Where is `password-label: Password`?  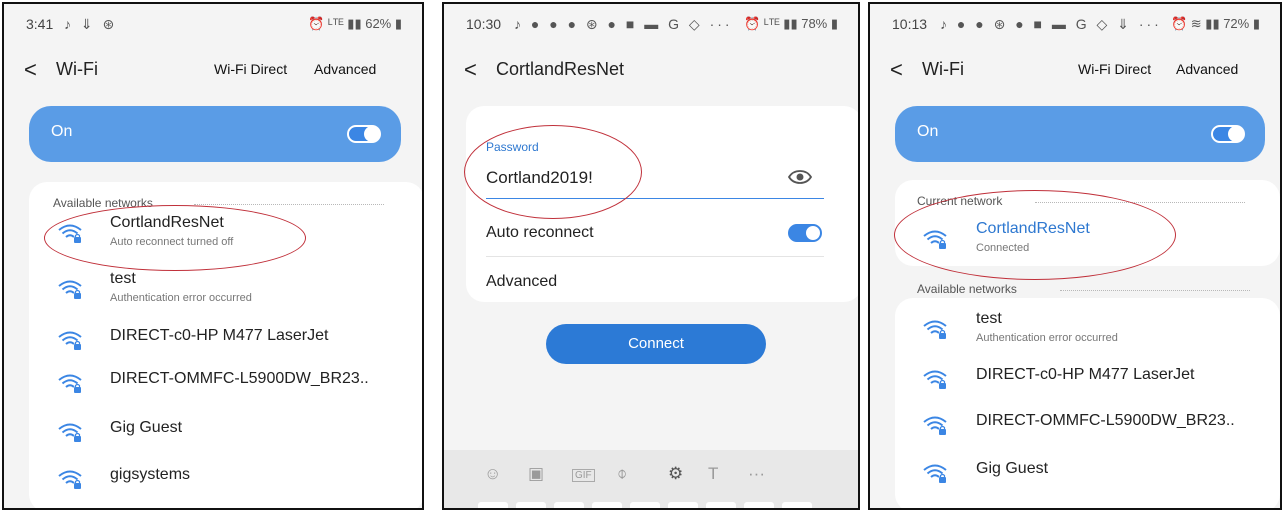 password-label: Password is located at coordinates (512, 147).